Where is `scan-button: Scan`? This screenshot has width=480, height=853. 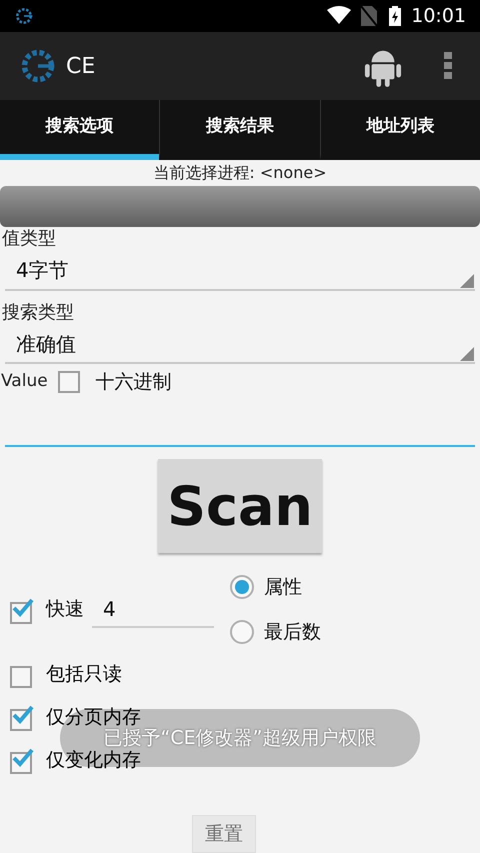
scan-button: Scan is located at coordinates (240, 506).